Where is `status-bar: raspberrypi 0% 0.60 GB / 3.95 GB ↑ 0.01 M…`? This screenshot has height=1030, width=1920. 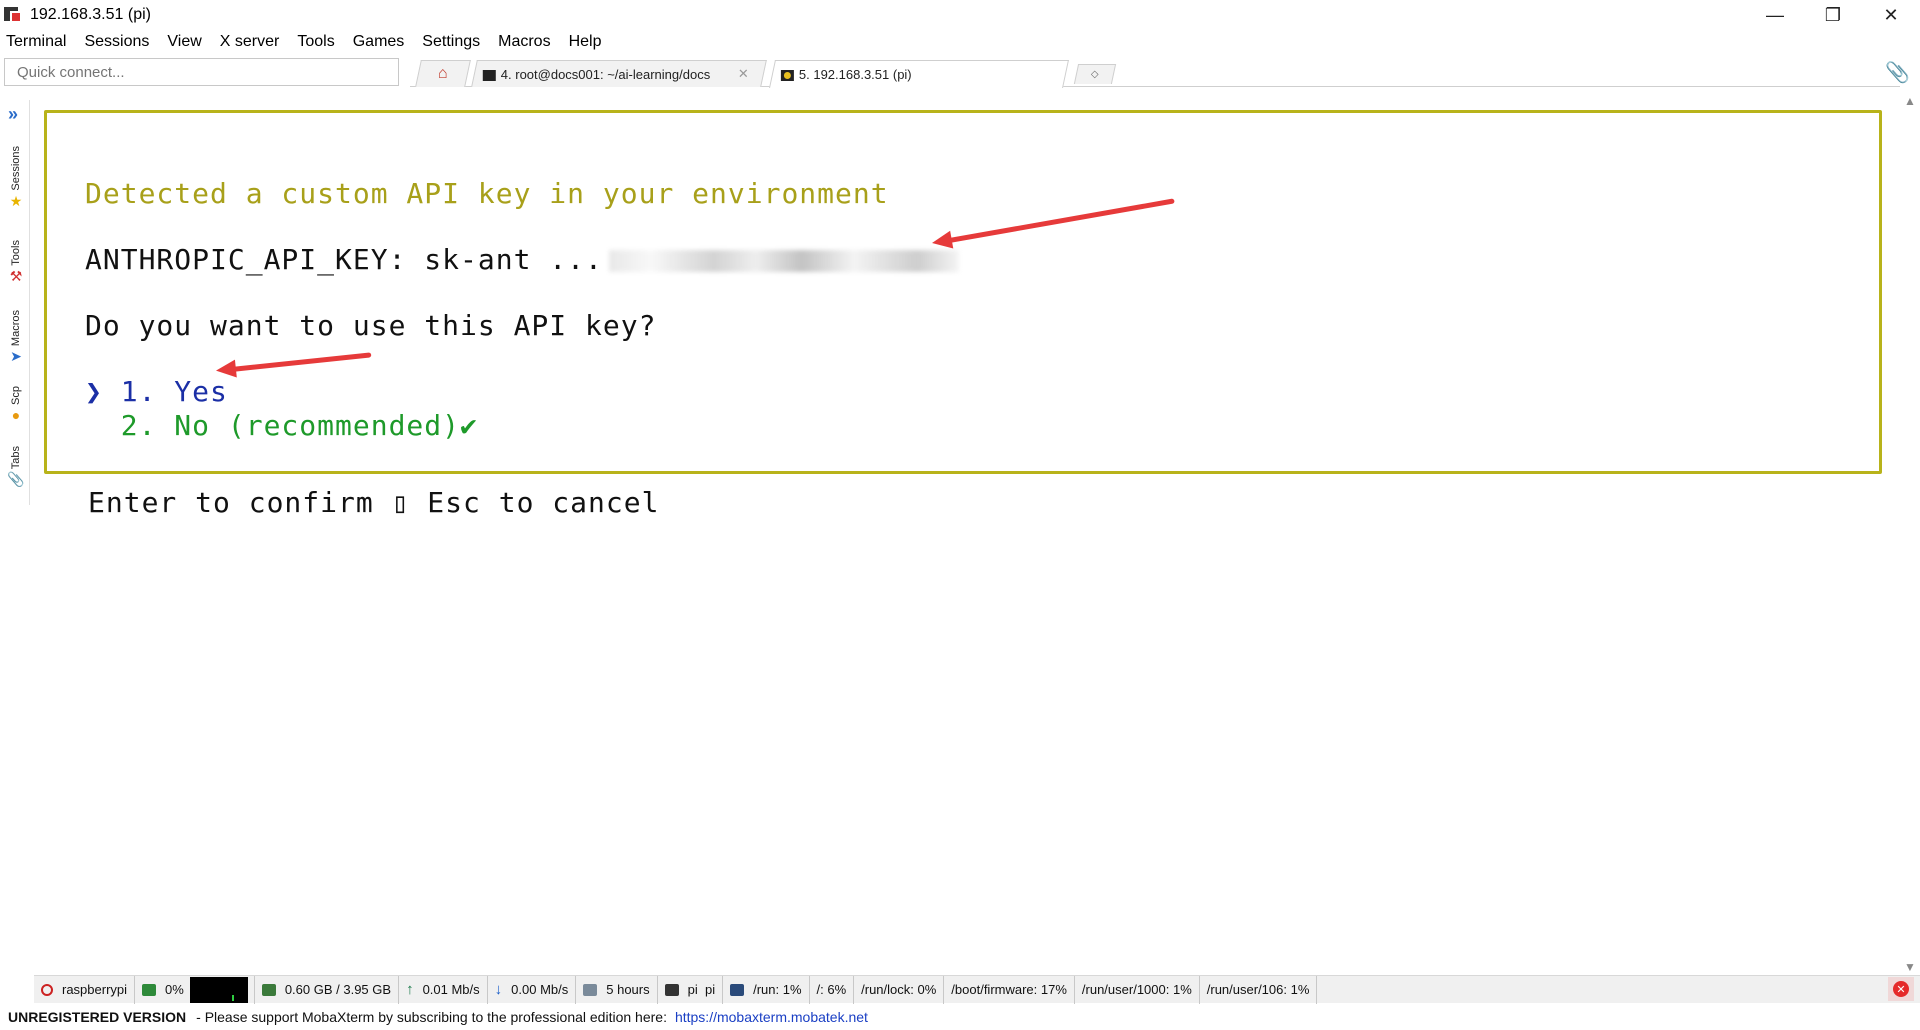
status-bar: raspberrypi 0% 0.60 GB / 3.95 GB ↑ 0.01 M… is located at coordinates (977, 989).